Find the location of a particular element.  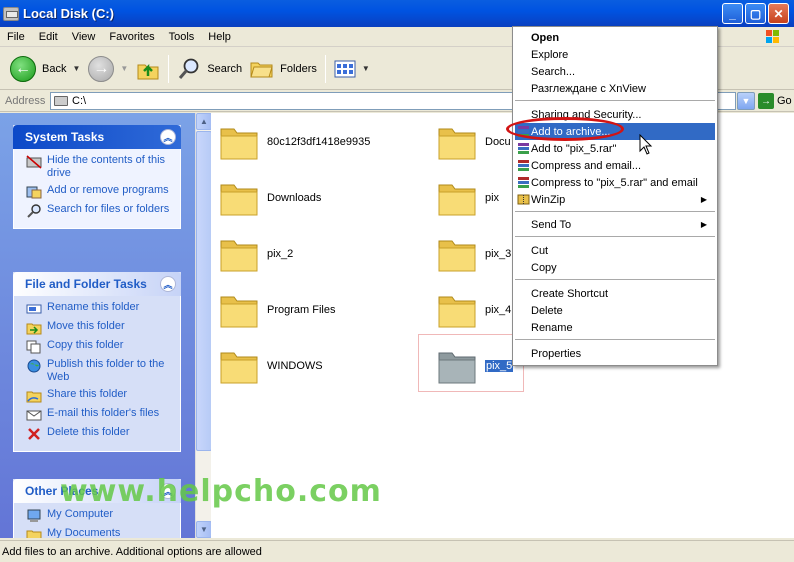

menu-help: Help is located at coordinates (219, 37).